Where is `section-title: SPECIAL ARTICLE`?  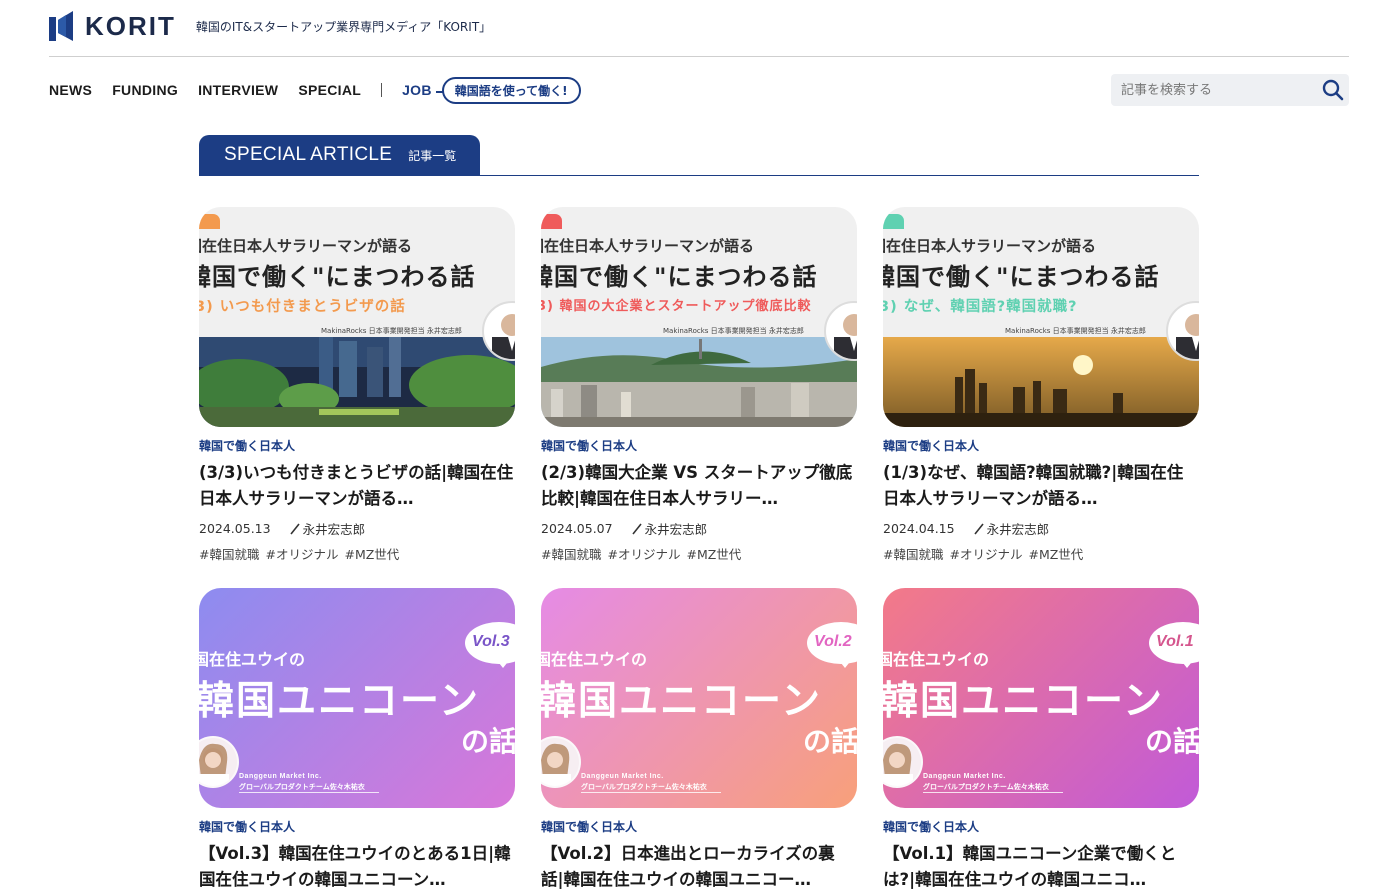 section-title: SPECIAL ARTICLE is located at coordinates (308, 154).